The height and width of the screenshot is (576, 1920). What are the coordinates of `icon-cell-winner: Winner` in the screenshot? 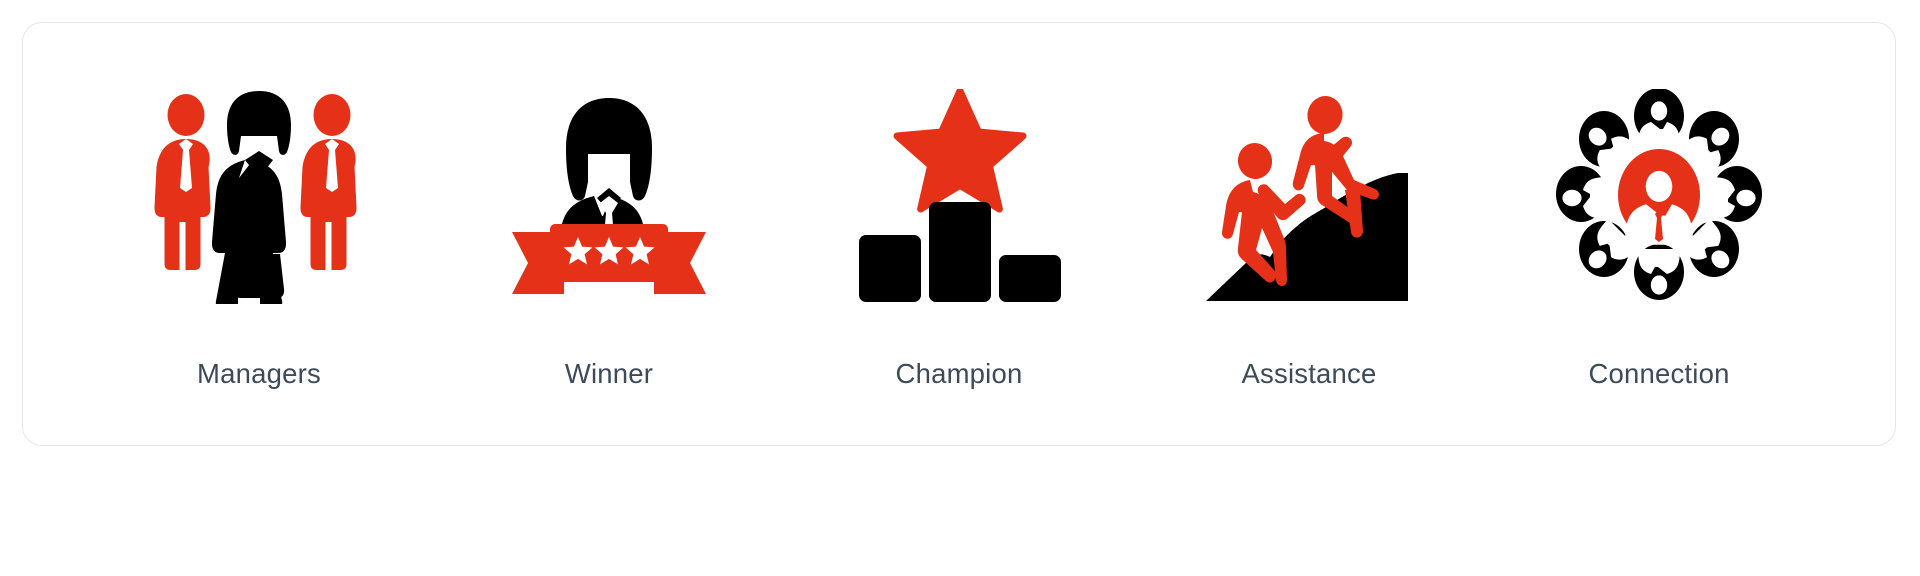 It's located at (609, 234).